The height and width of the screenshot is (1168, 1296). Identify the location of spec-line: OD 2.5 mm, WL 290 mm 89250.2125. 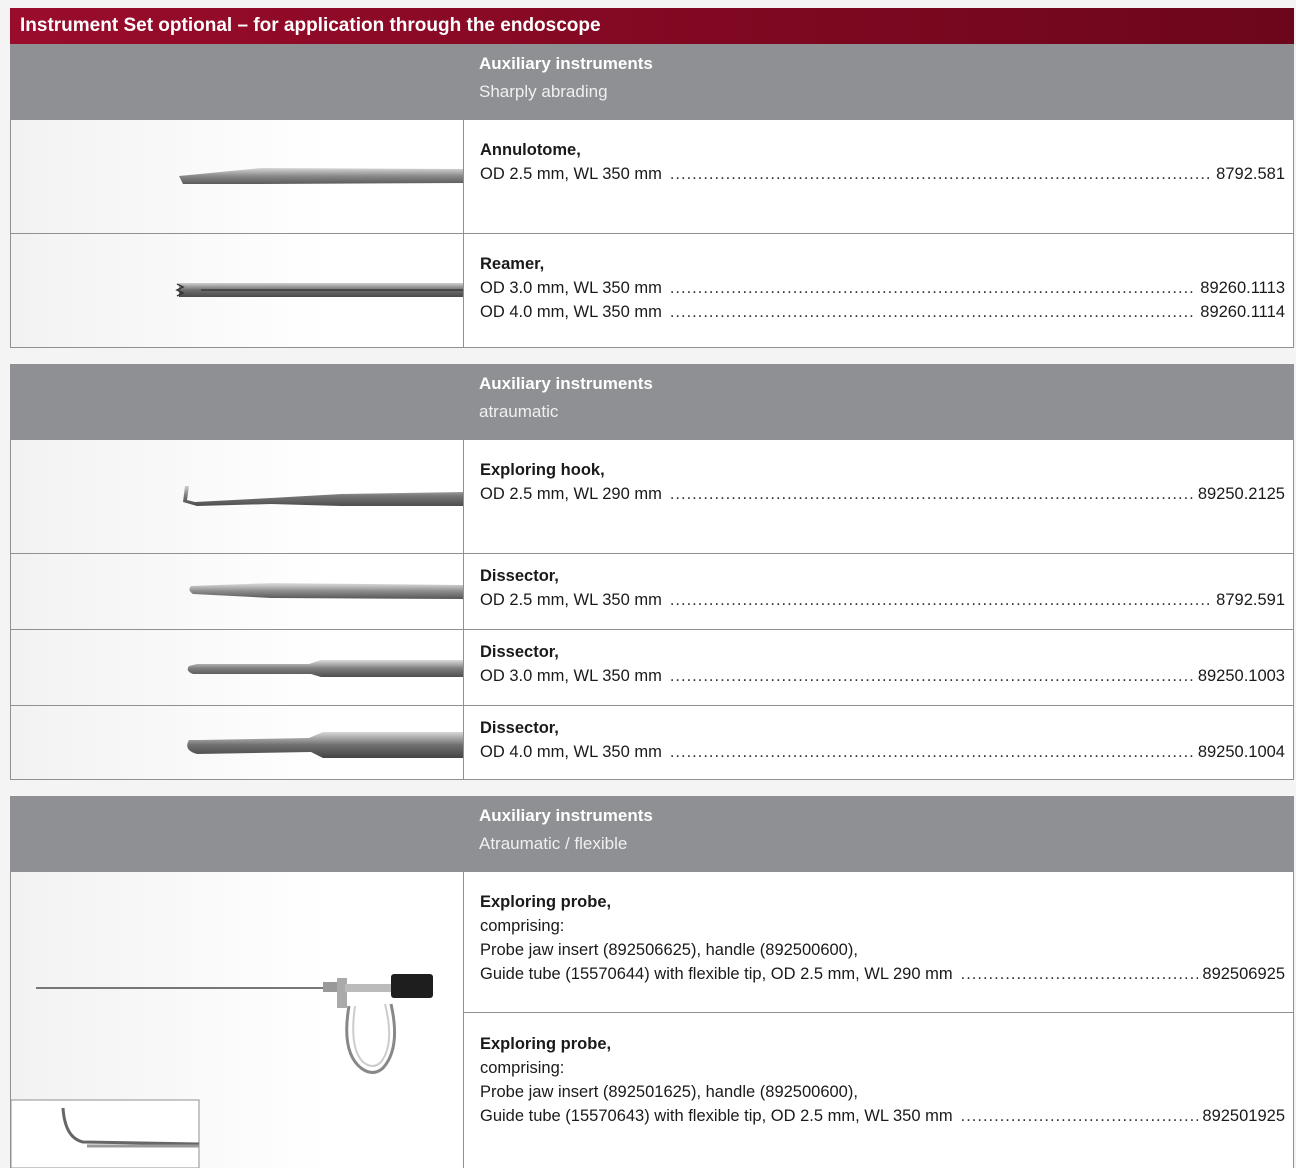
(882, 494).